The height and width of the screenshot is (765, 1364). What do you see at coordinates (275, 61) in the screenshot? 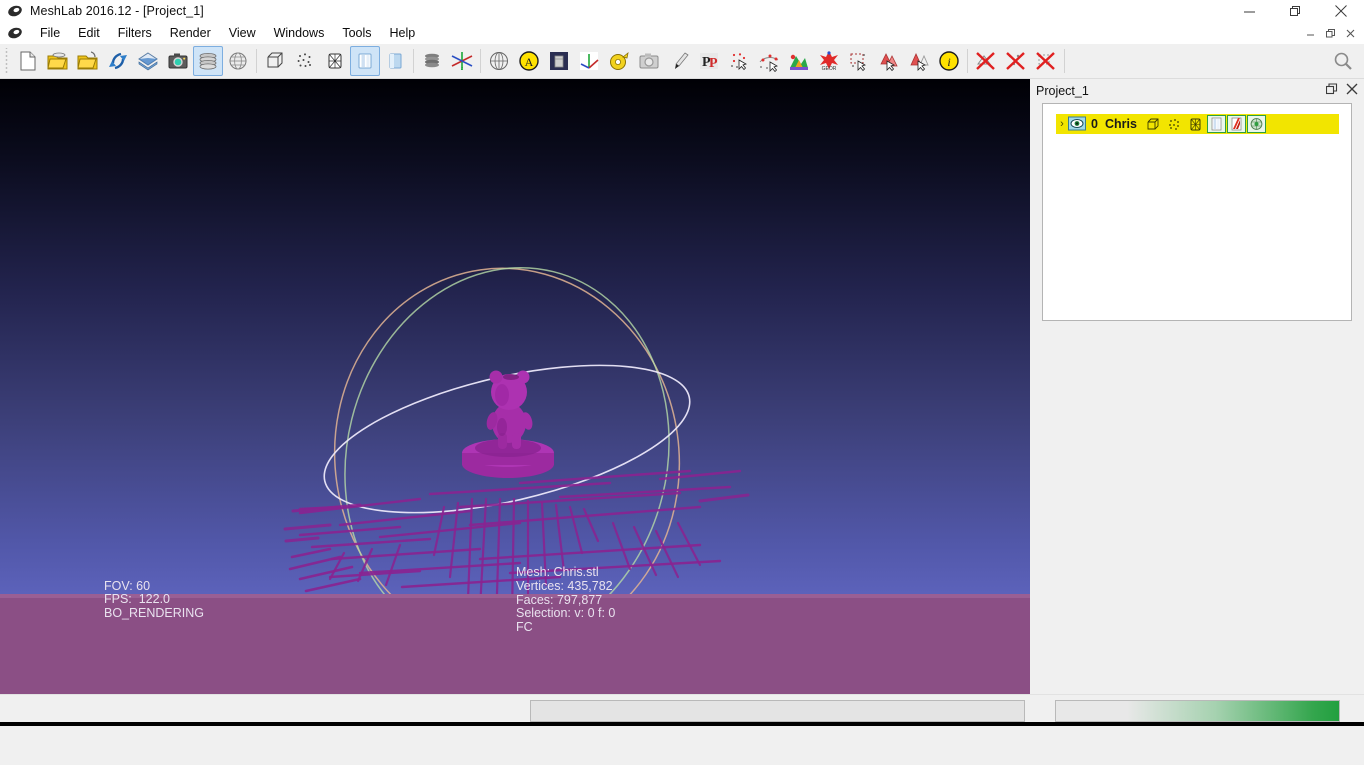
I see `bounding-box-button` at bounding box center [275, 61].